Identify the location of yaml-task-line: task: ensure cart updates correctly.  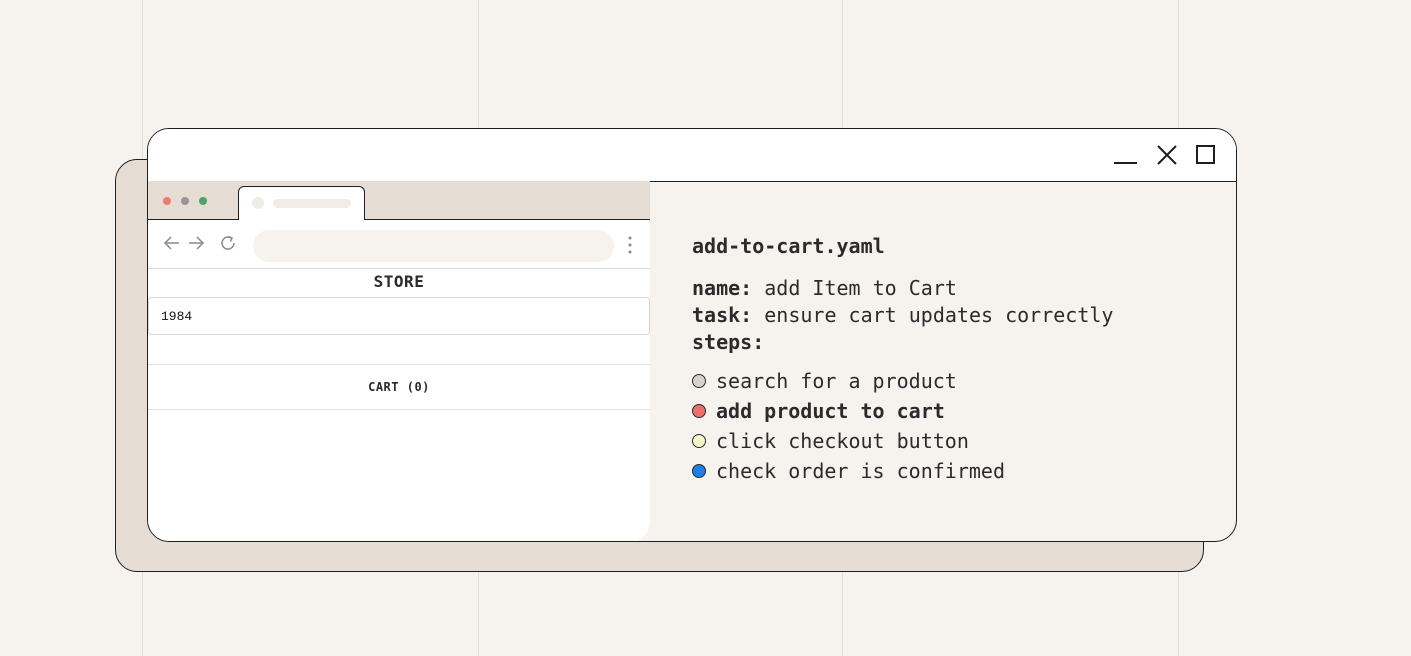
(902, 315).